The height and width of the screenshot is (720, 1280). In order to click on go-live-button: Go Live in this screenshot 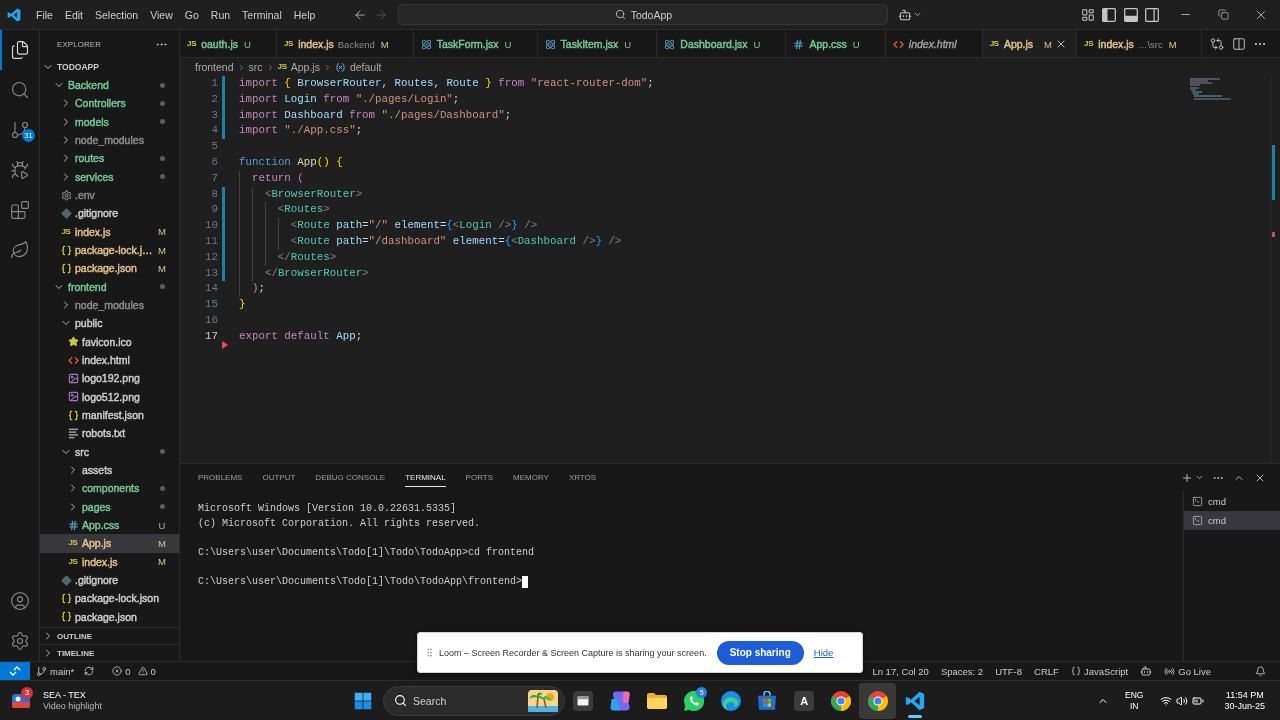, I will do `click(1187, 671)`.